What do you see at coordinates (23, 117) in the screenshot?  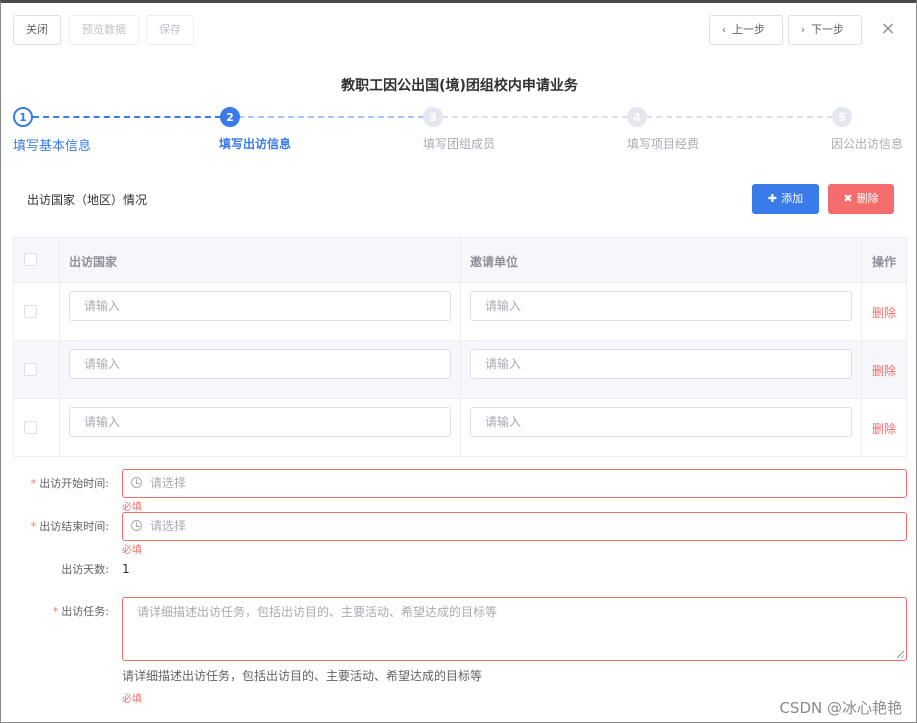 I see `step-1-circle: 1` at bounding box center [23, 117].